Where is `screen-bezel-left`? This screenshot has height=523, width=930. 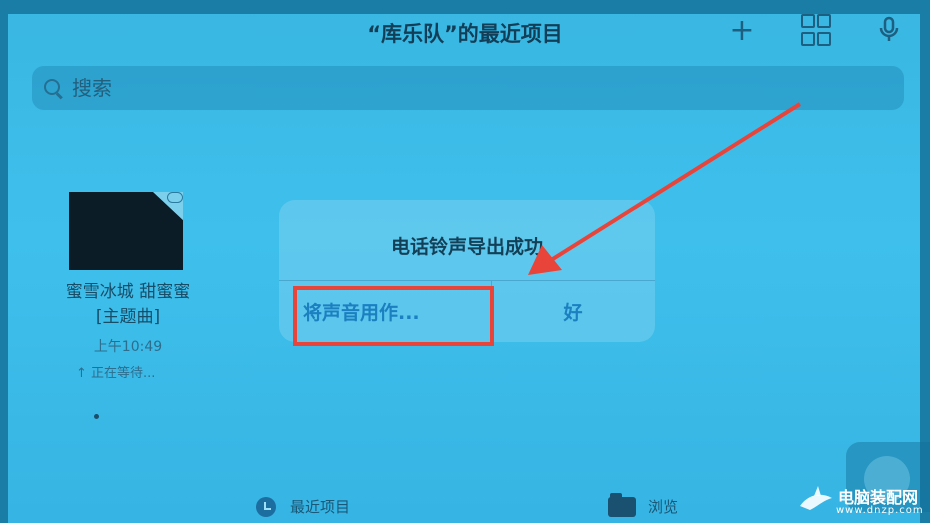 screen-bezel-left is located at coordinates (4, 261).